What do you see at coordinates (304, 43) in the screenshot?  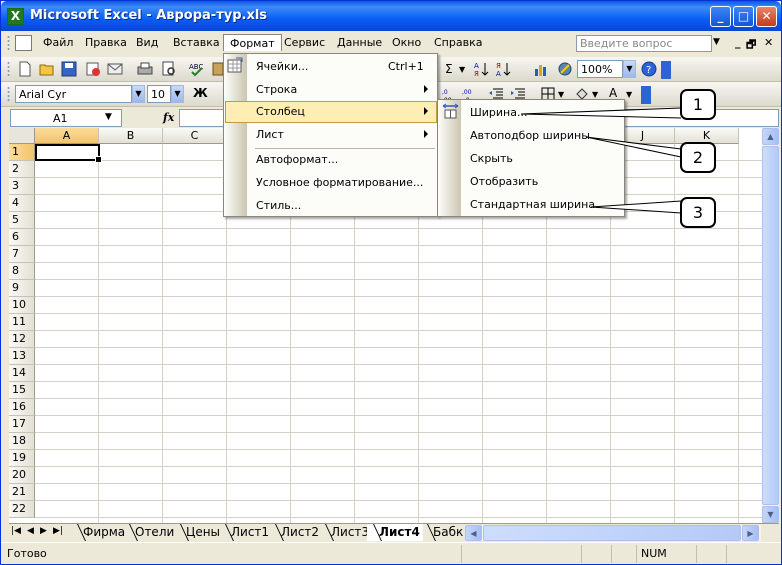 I see `menu-tools: Сервис` at bounding box center [304, 43].